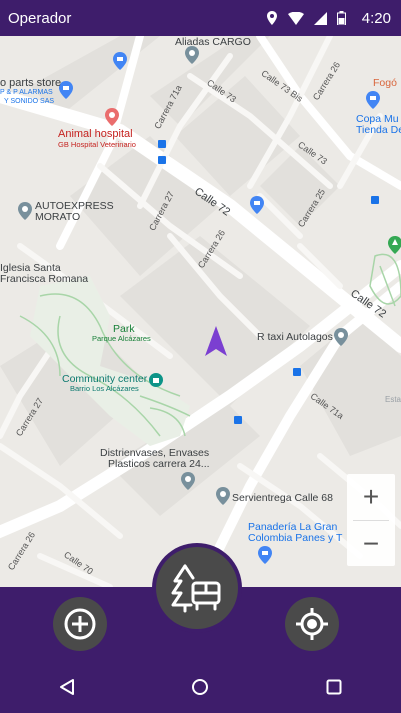 The image size is (401, 713). Describe the element at coordinates (271, 18) in the screenshot. I see `location-icon` at that location.